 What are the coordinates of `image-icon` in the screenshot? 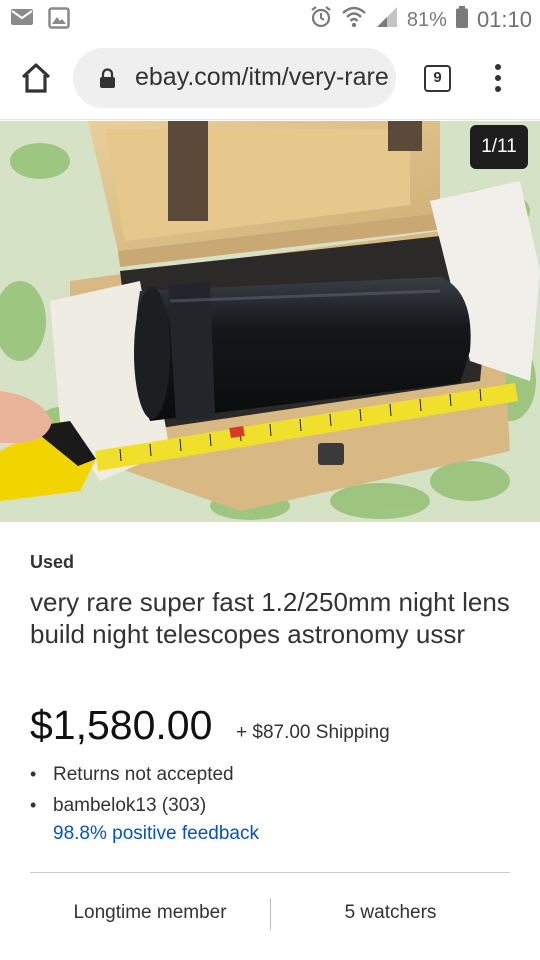 It's located at (59, 20).